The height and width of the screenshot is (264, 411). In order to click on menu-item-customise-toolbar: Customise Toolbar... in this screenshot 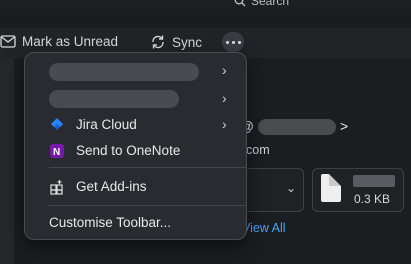, I will do `click(135, 223)`.